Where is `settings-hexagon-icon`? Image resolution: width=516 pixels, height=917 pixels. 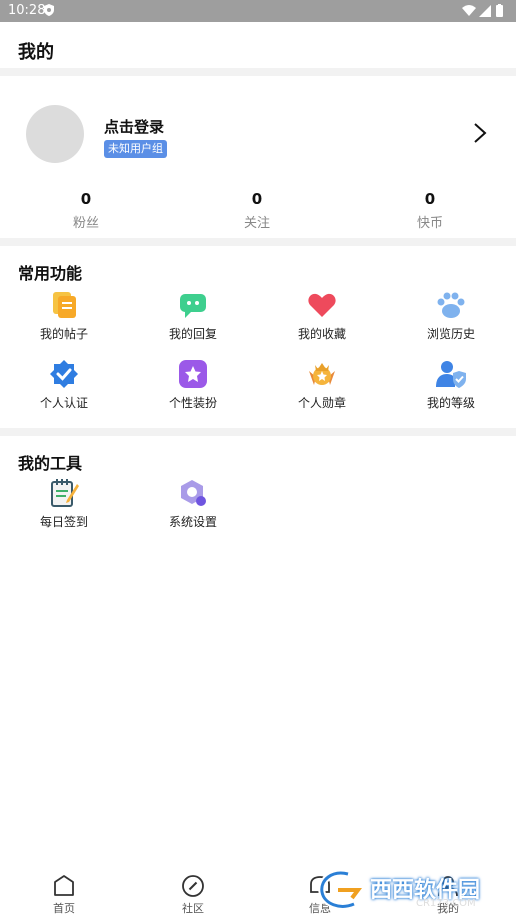
settings-hexagon-icon is located at coordinates (193, 493).